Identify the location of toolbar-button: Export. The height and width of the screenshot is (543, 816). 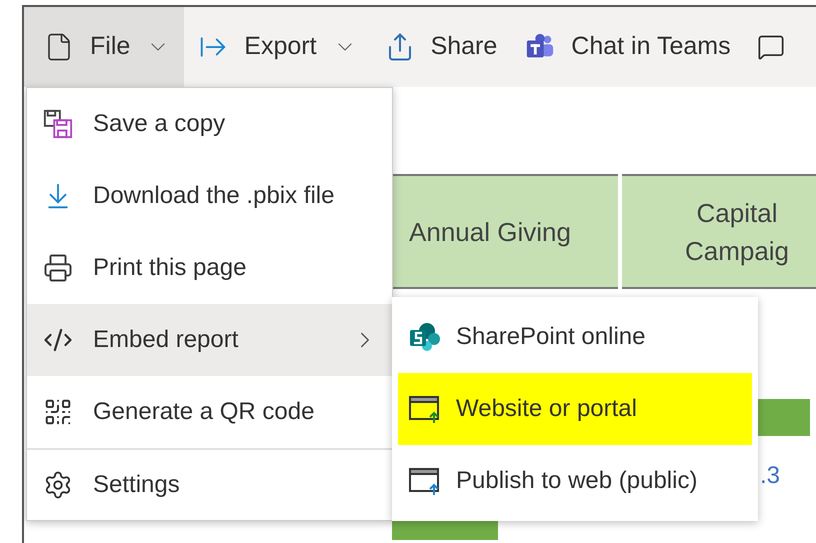
(277, 47).